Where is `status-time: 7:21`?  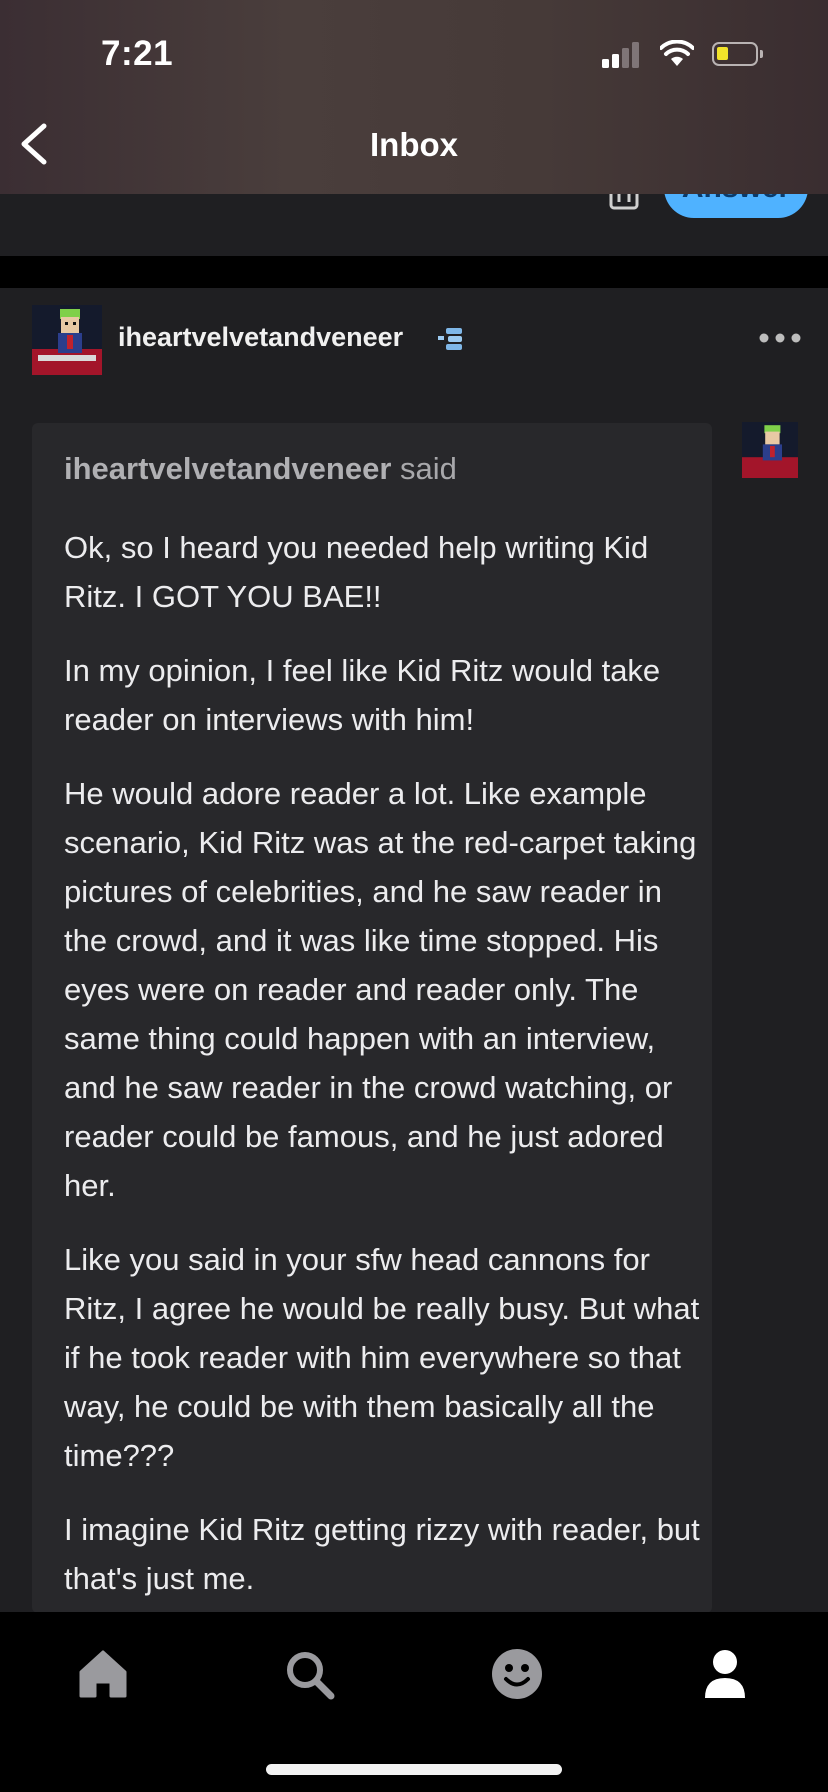
status-time: 7:21 is located at coordinates (137, 53).